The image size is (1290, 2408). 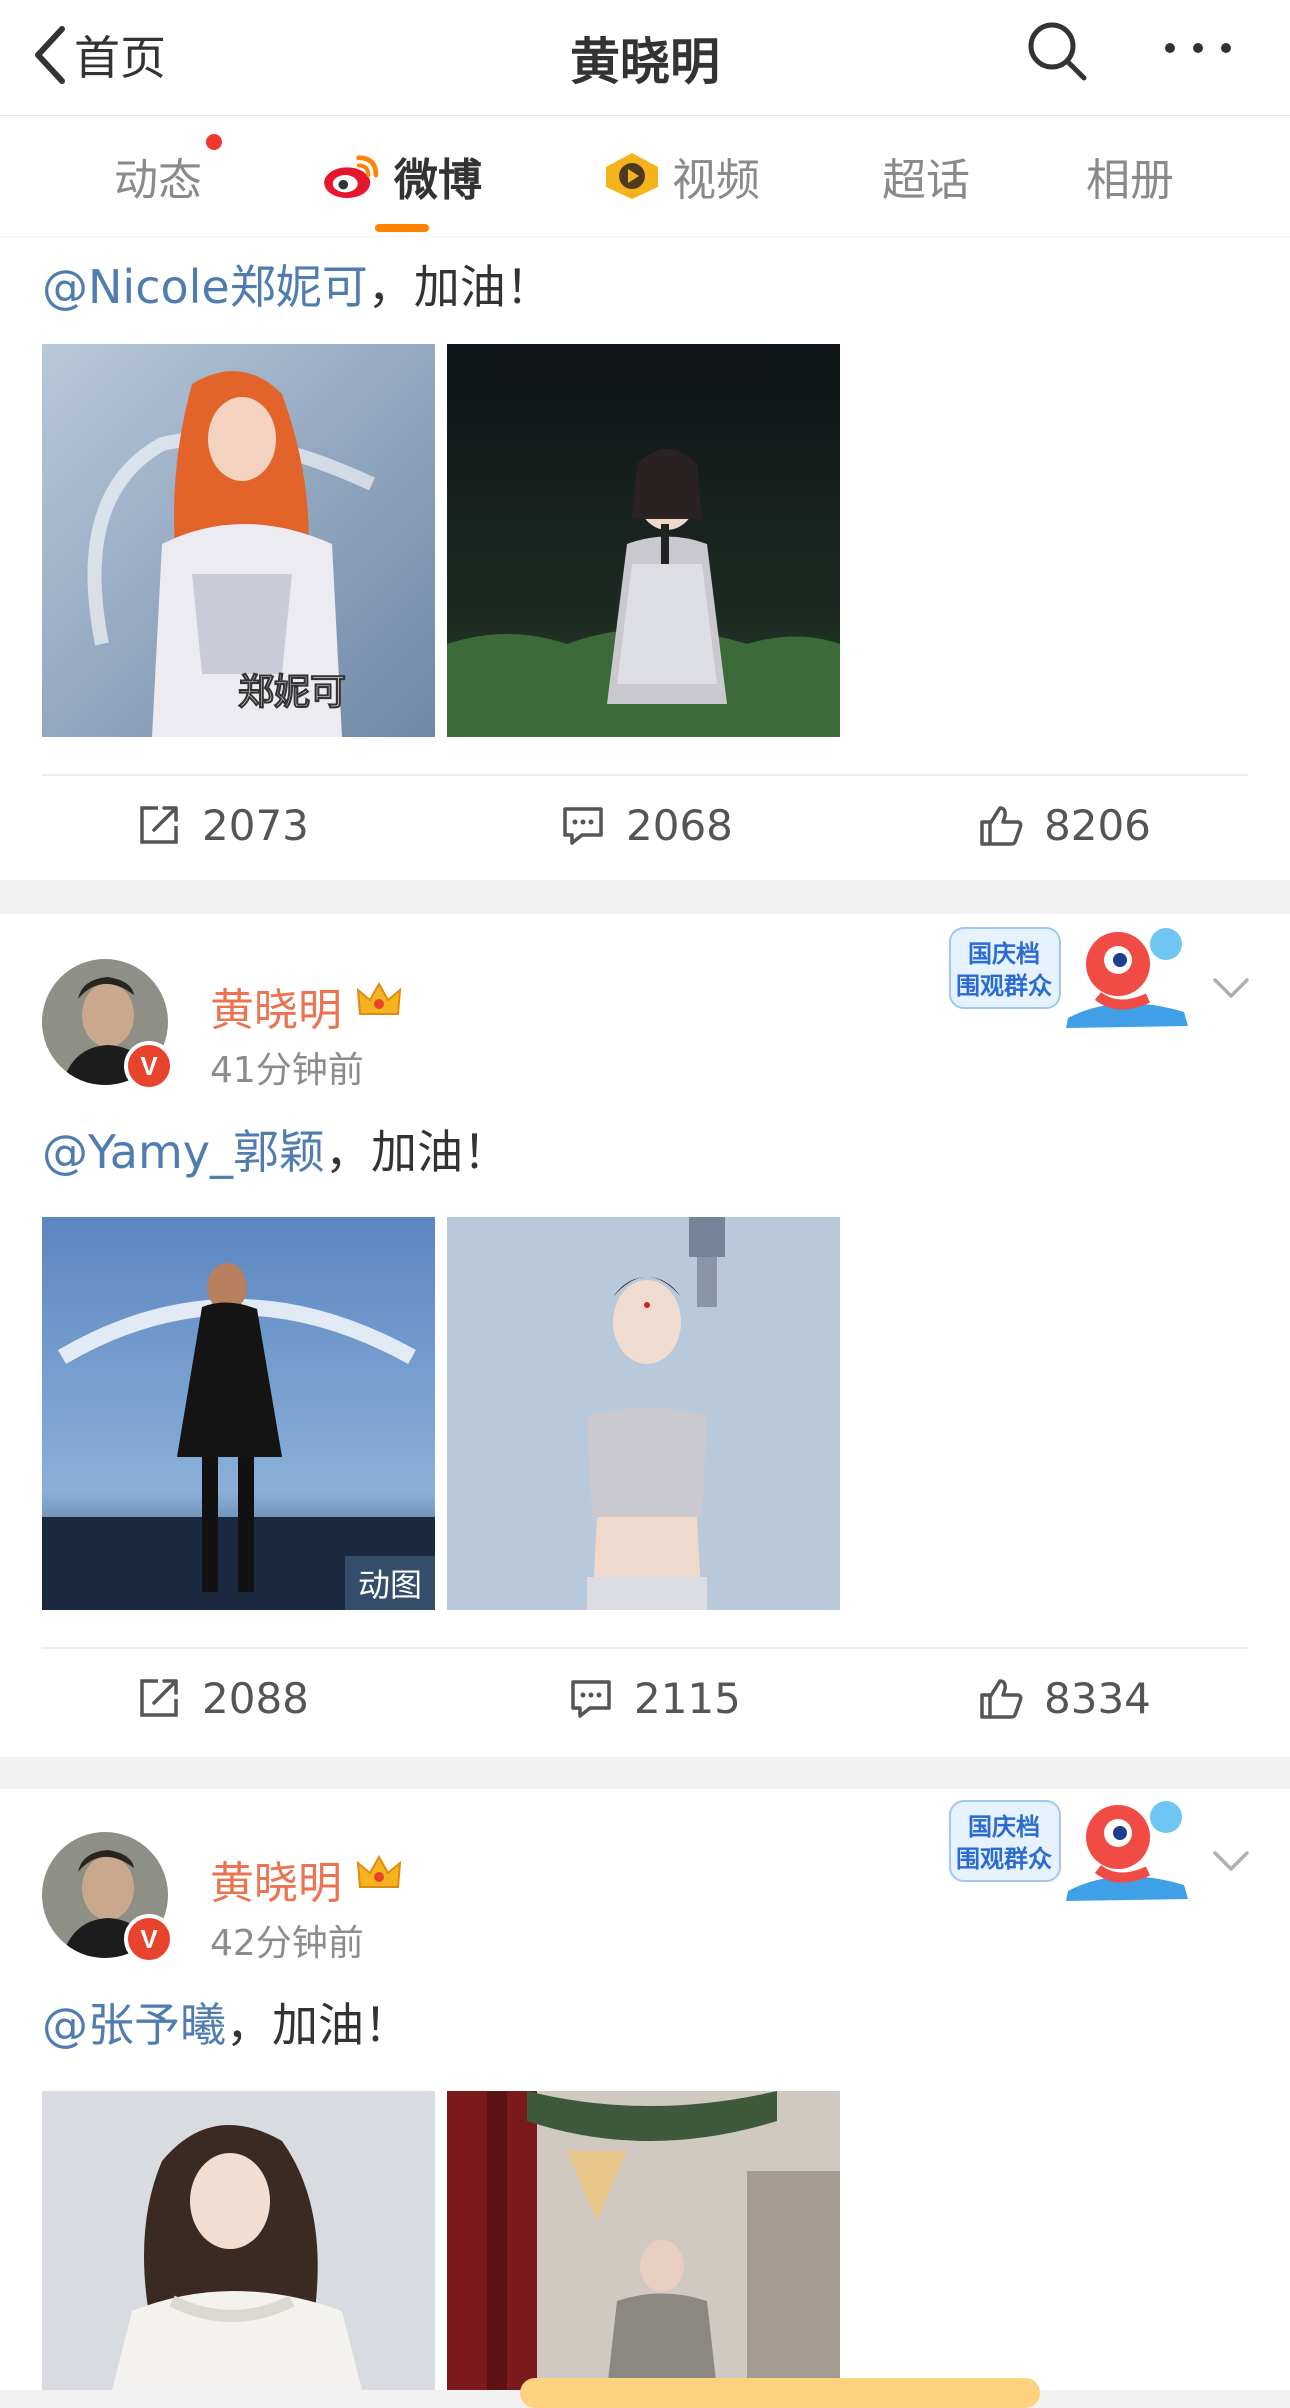 I want to click on photo-model-black-leather, so click(x=238, y=1413).